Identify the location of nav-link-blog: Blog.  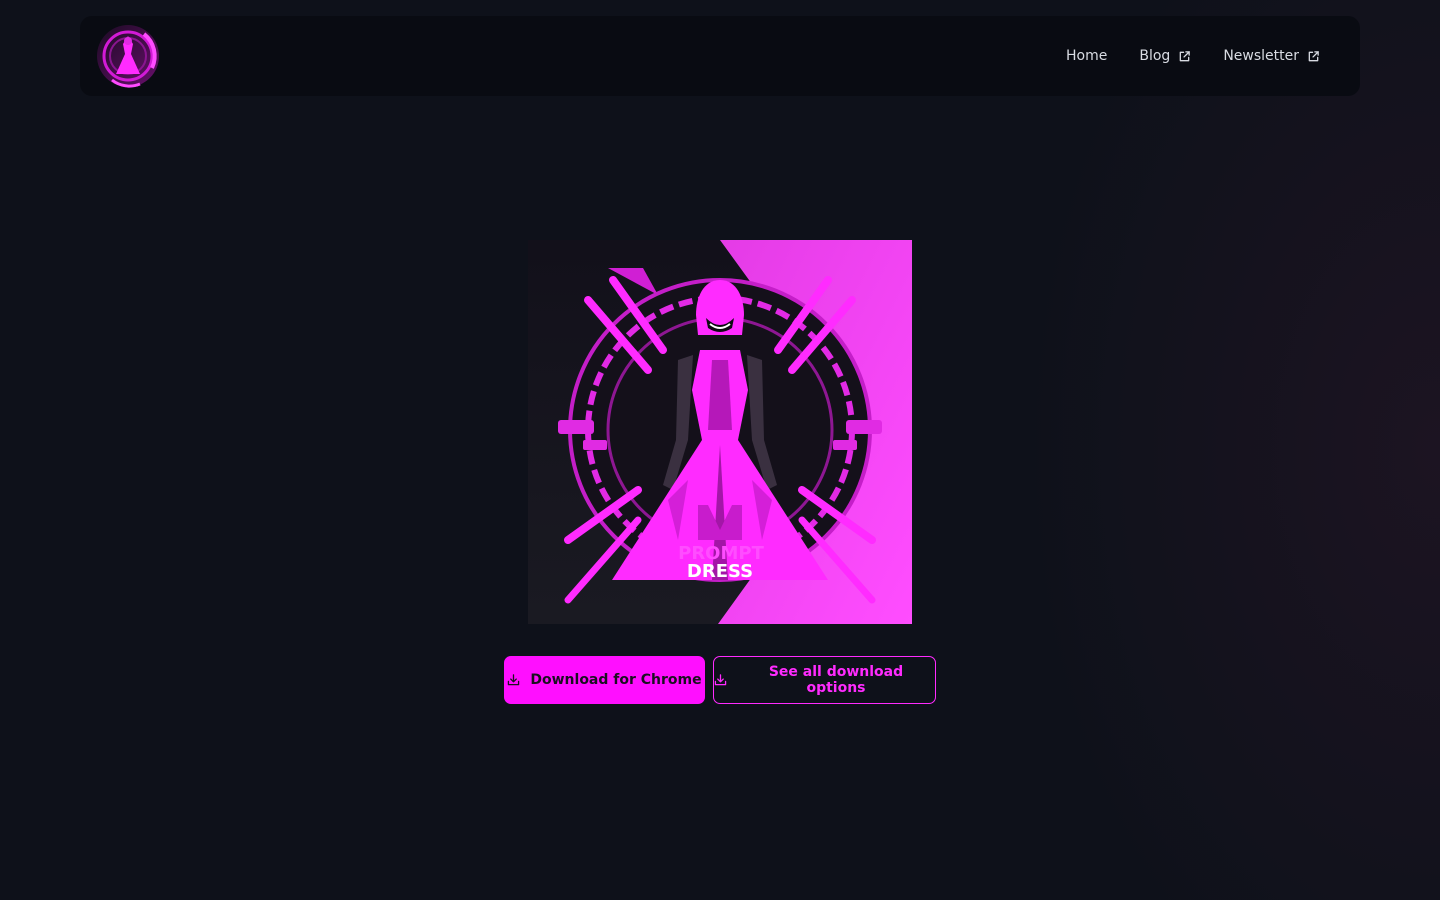
(1165, 56).